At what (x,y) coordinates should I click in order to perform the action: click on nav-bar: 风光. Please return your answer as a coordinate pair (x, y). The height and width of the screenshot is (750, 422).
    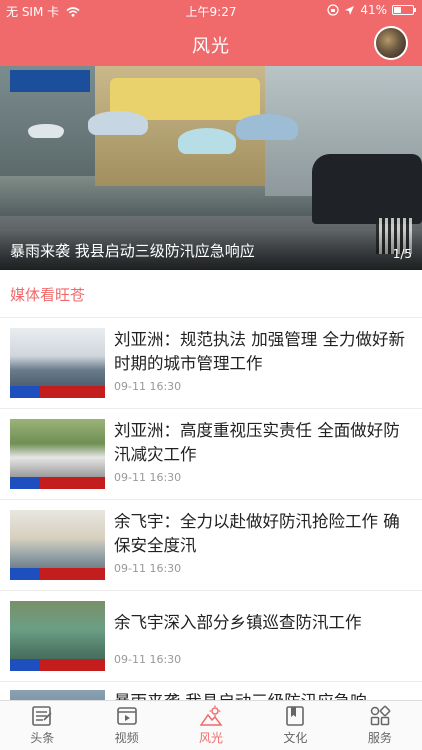
    Looking at the image, I should click on (211, 43).